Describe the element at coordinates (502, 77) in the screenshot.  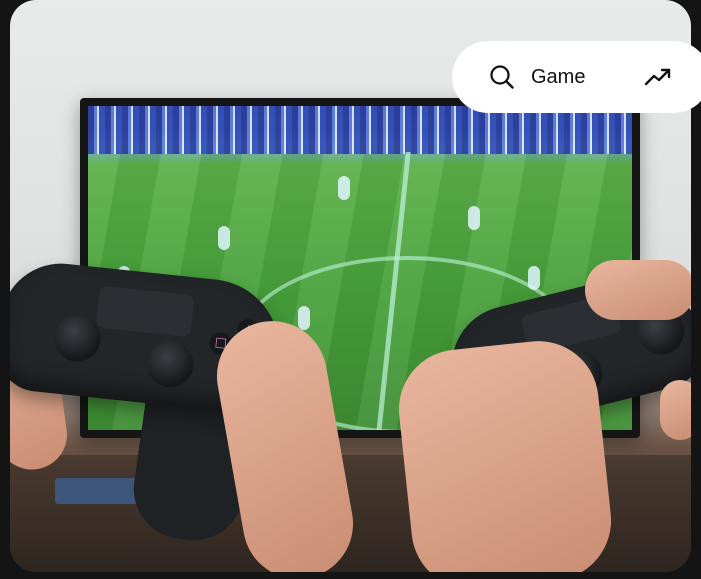
I see `search-icon` at that location.